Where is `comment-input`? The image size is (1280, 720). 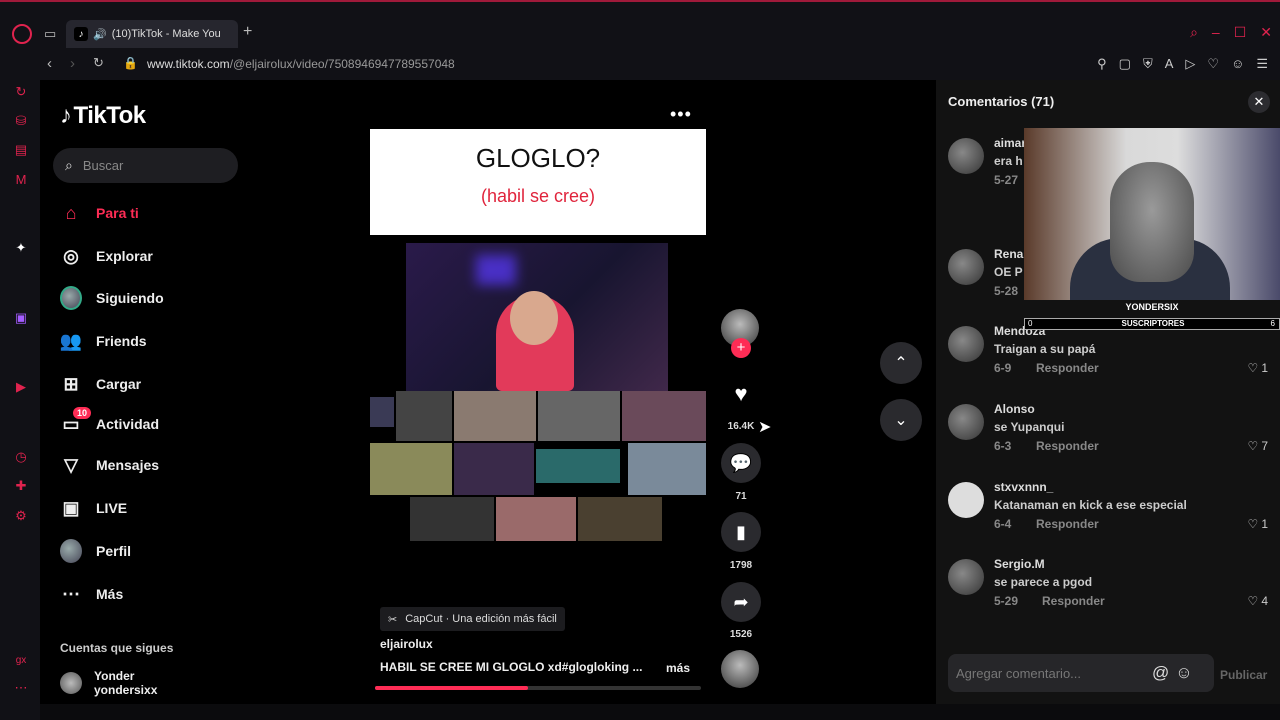 comment-input is located at coordinates (1051, 673).